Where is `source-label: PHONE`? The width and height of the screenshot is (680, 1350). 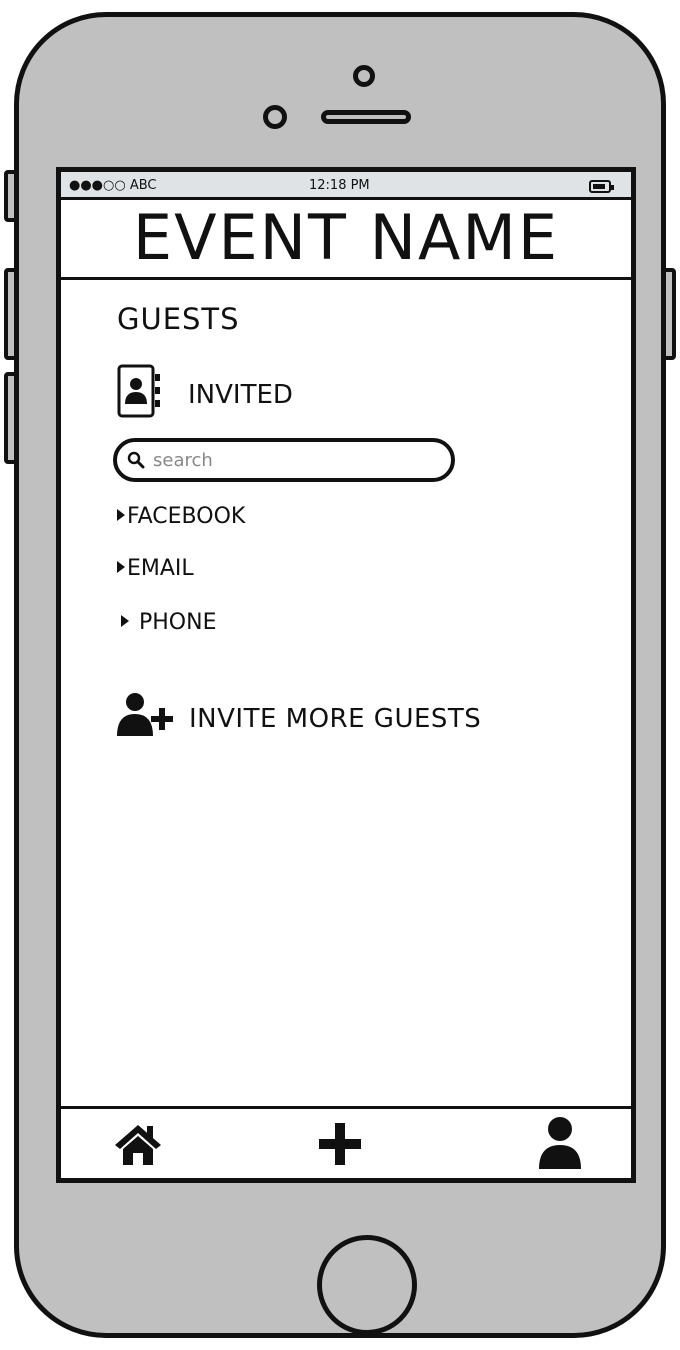
source-label: PHONE is located at coordinates (178, 622).